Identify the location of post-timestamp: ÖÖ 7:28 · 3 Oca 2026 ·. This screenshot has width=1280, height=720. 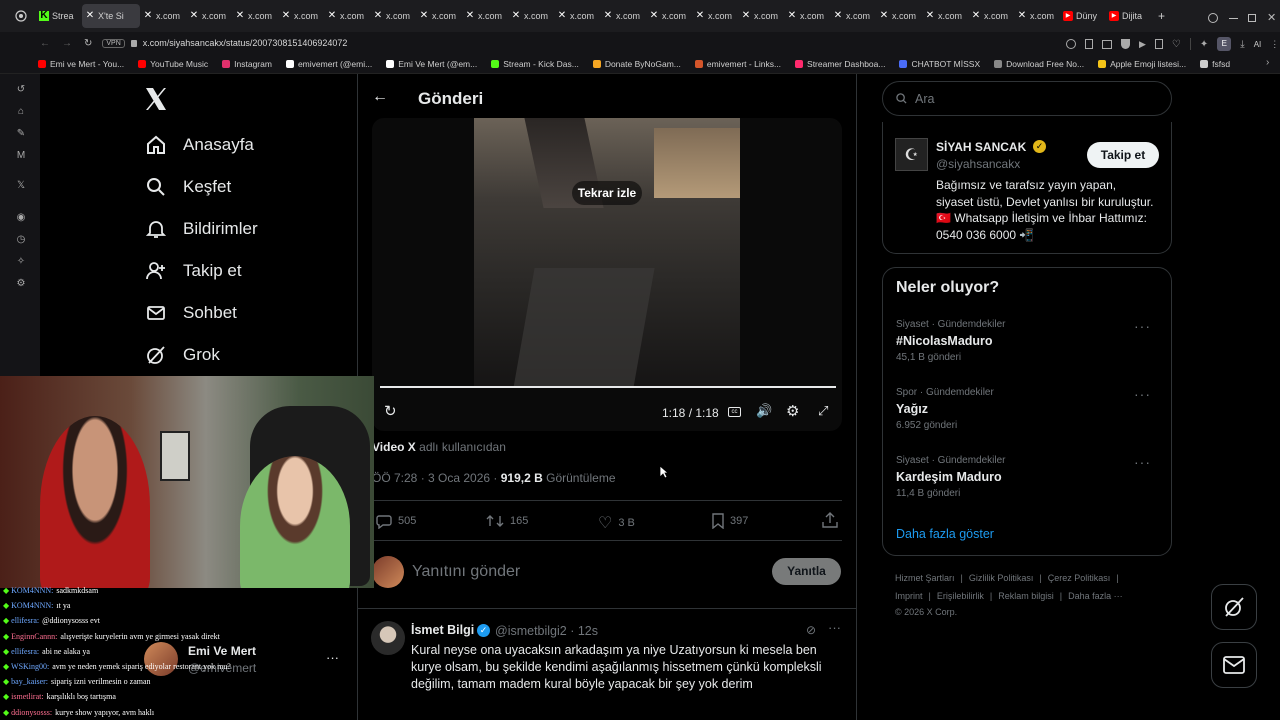
(434, 478).